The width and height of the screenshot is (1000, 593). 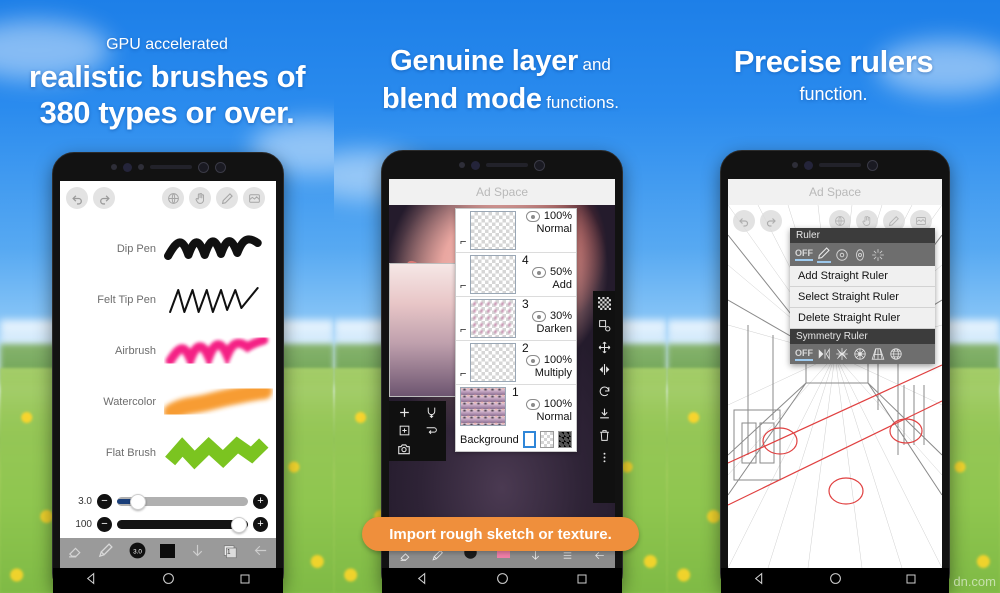 I want to click on layer-thumbnail, so click(x=483, y=406).